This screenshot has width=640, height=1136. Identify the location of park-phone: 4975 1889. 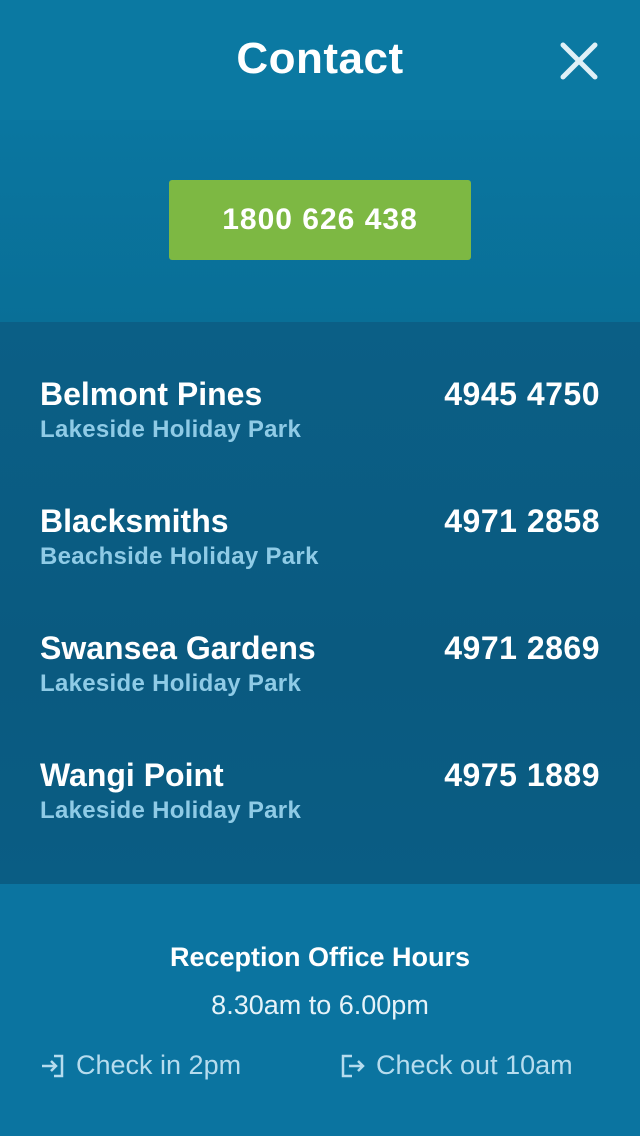
(522, 775).